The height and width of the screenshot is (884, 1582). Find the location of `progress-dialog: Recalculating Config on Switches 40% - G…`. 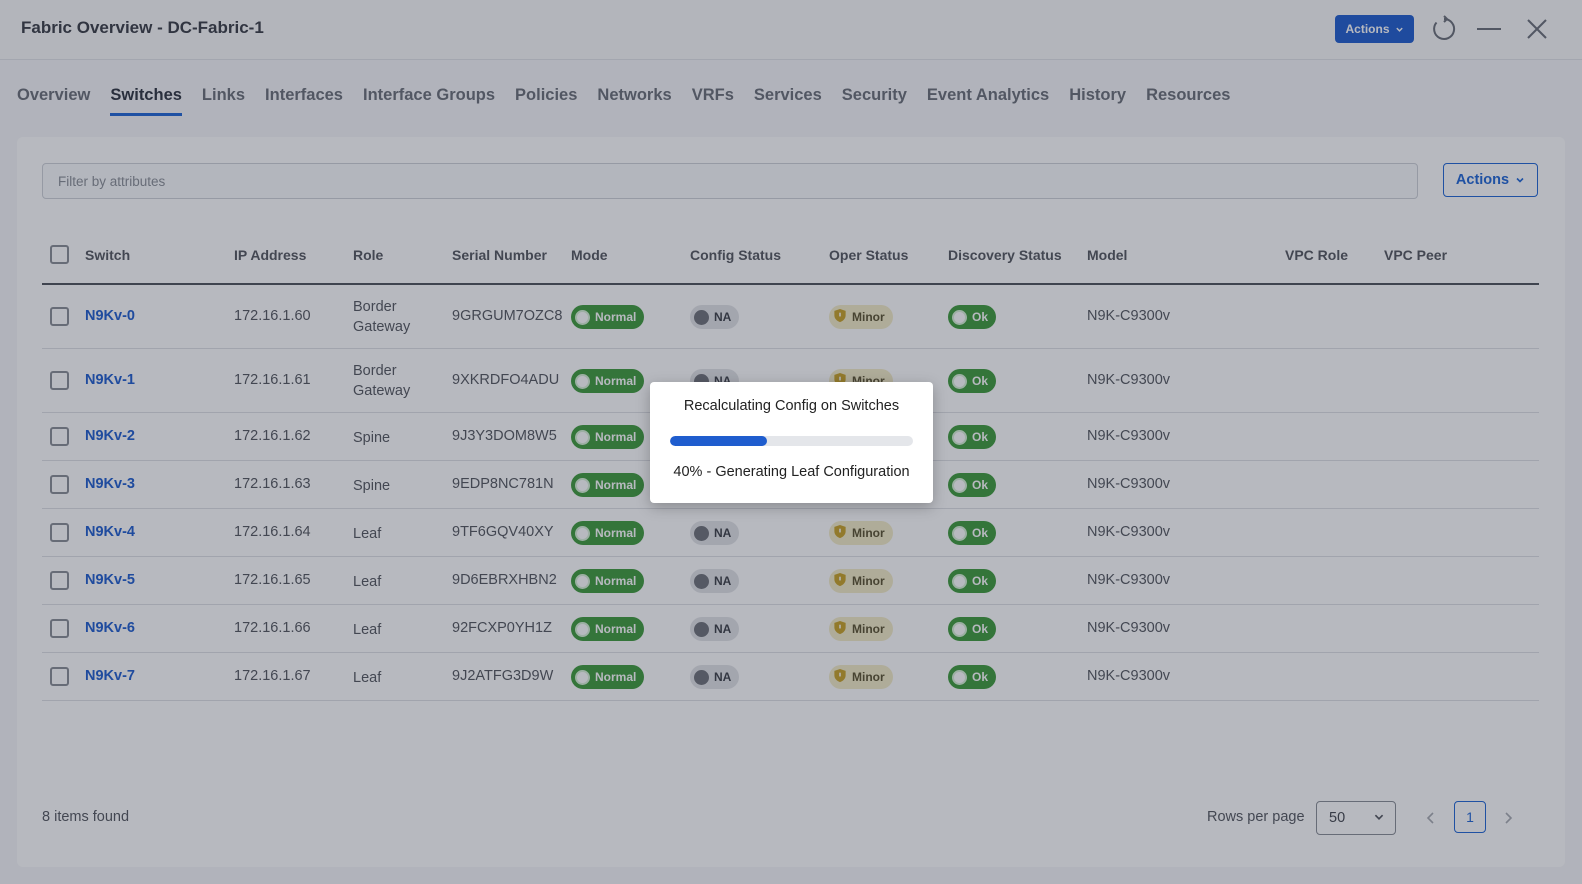

progress-dialog: Recalculating Config on Switches 40% - G… is located at coordinates (791, 442).